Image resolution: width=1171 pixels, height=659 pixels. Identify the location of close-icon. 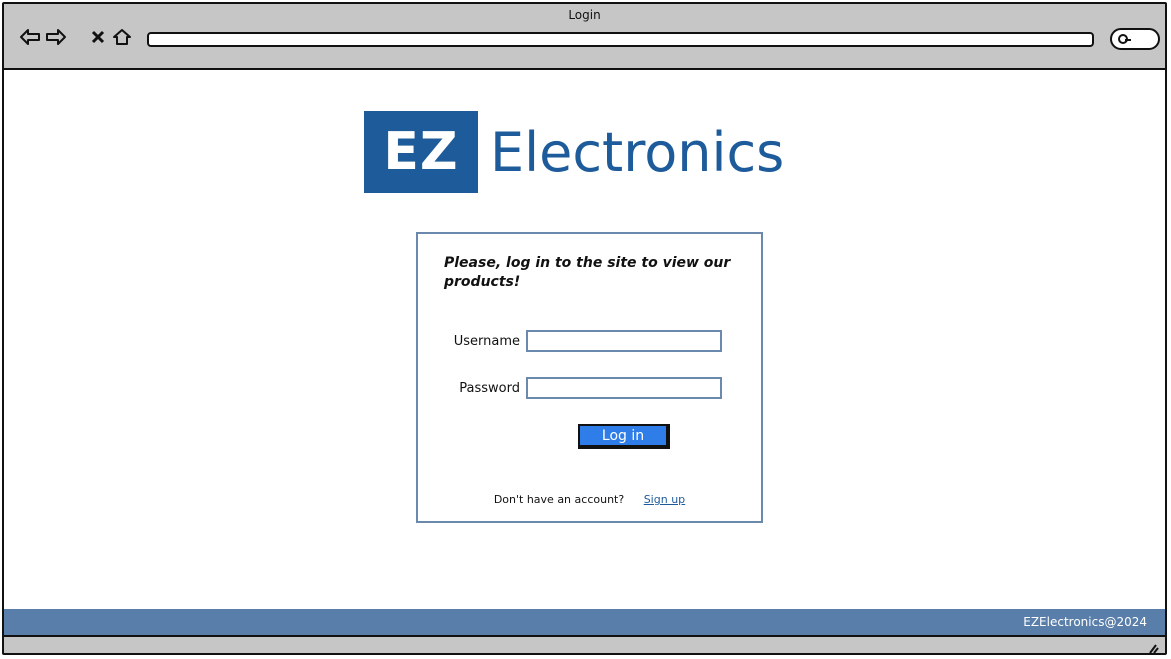
(98, 37).